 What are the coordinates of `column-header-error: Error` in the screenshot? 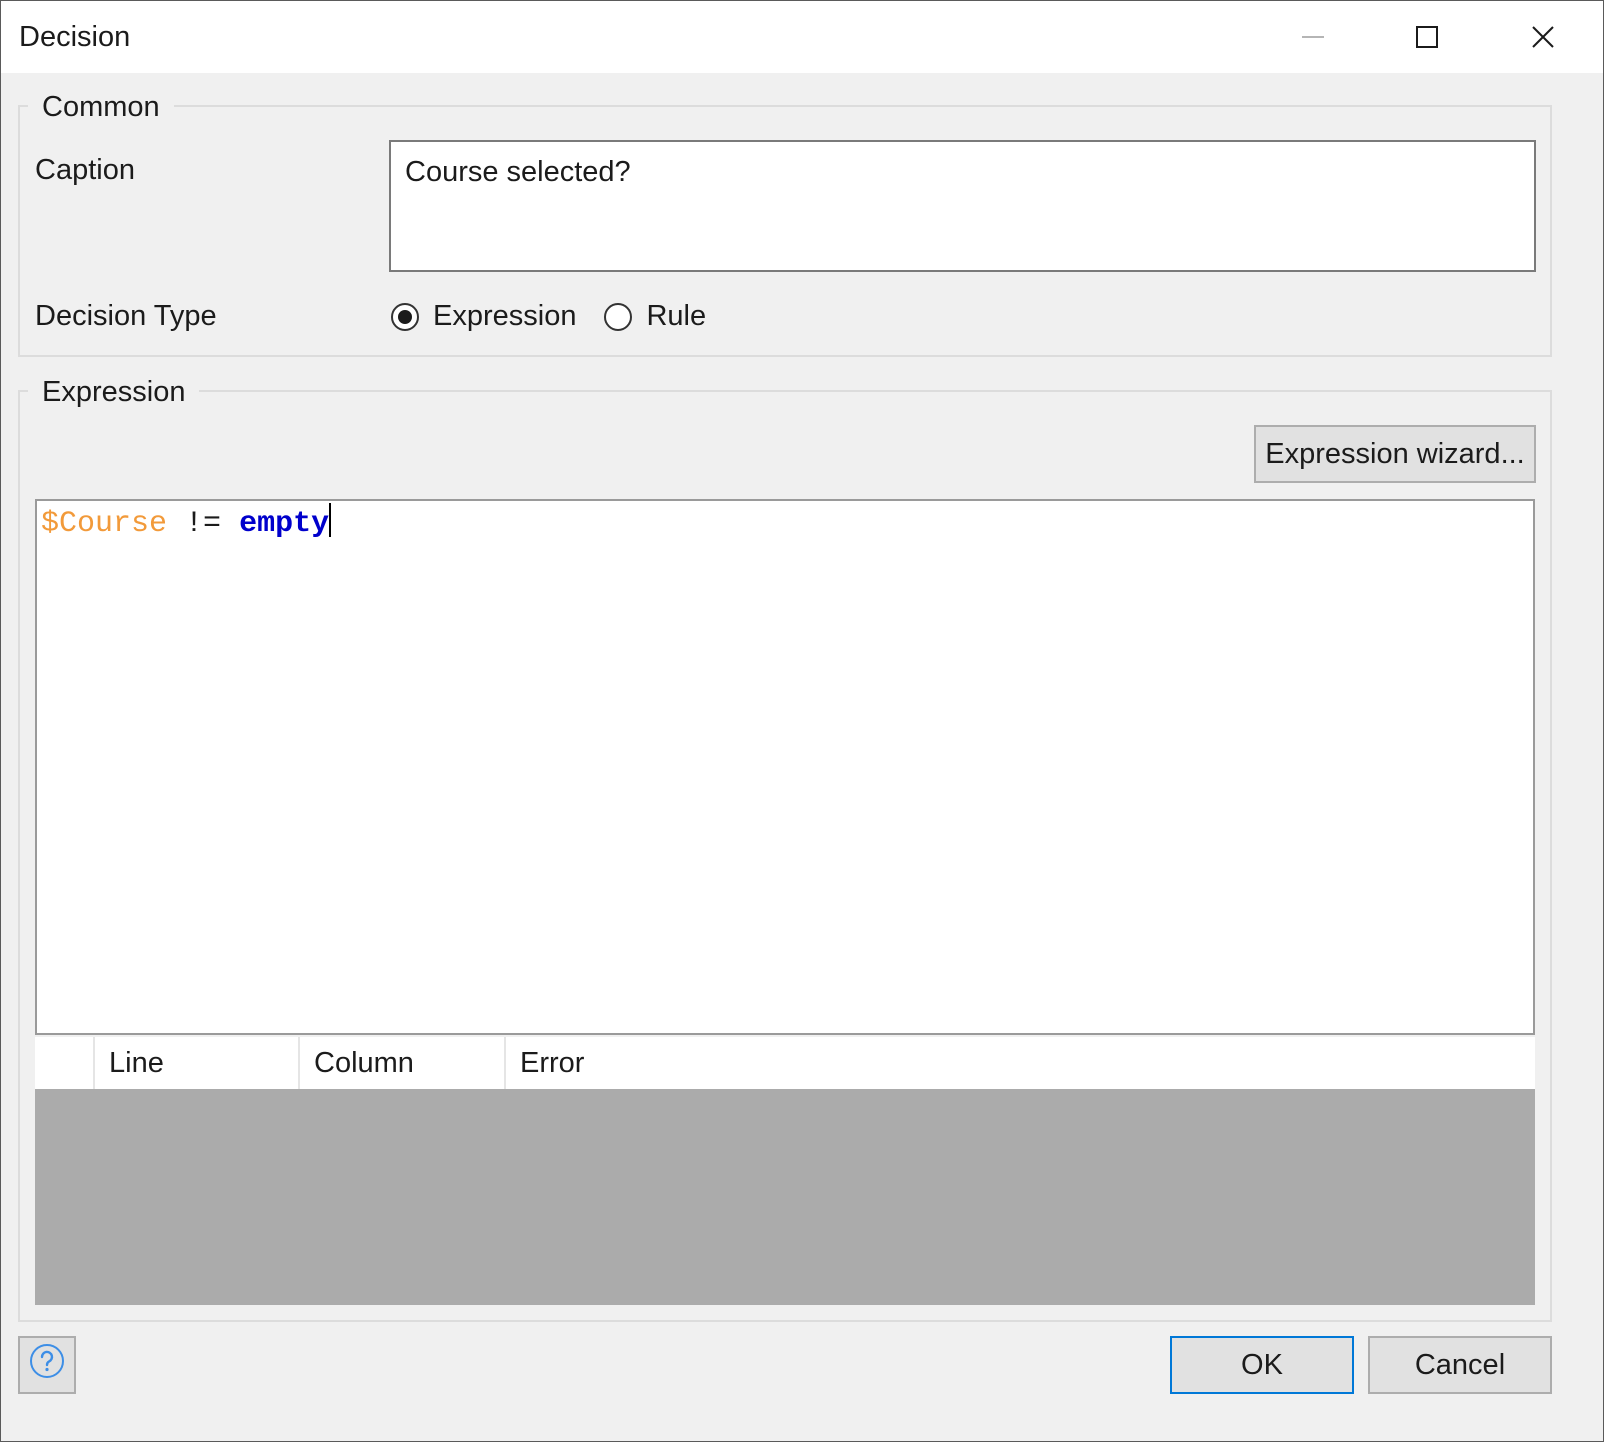 It's located at (1020, 1063).